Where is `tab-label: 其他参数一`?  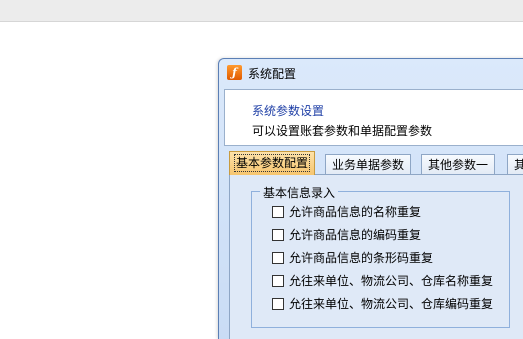 tab-label: 其他参数一 is located at coordinates (458, 165).